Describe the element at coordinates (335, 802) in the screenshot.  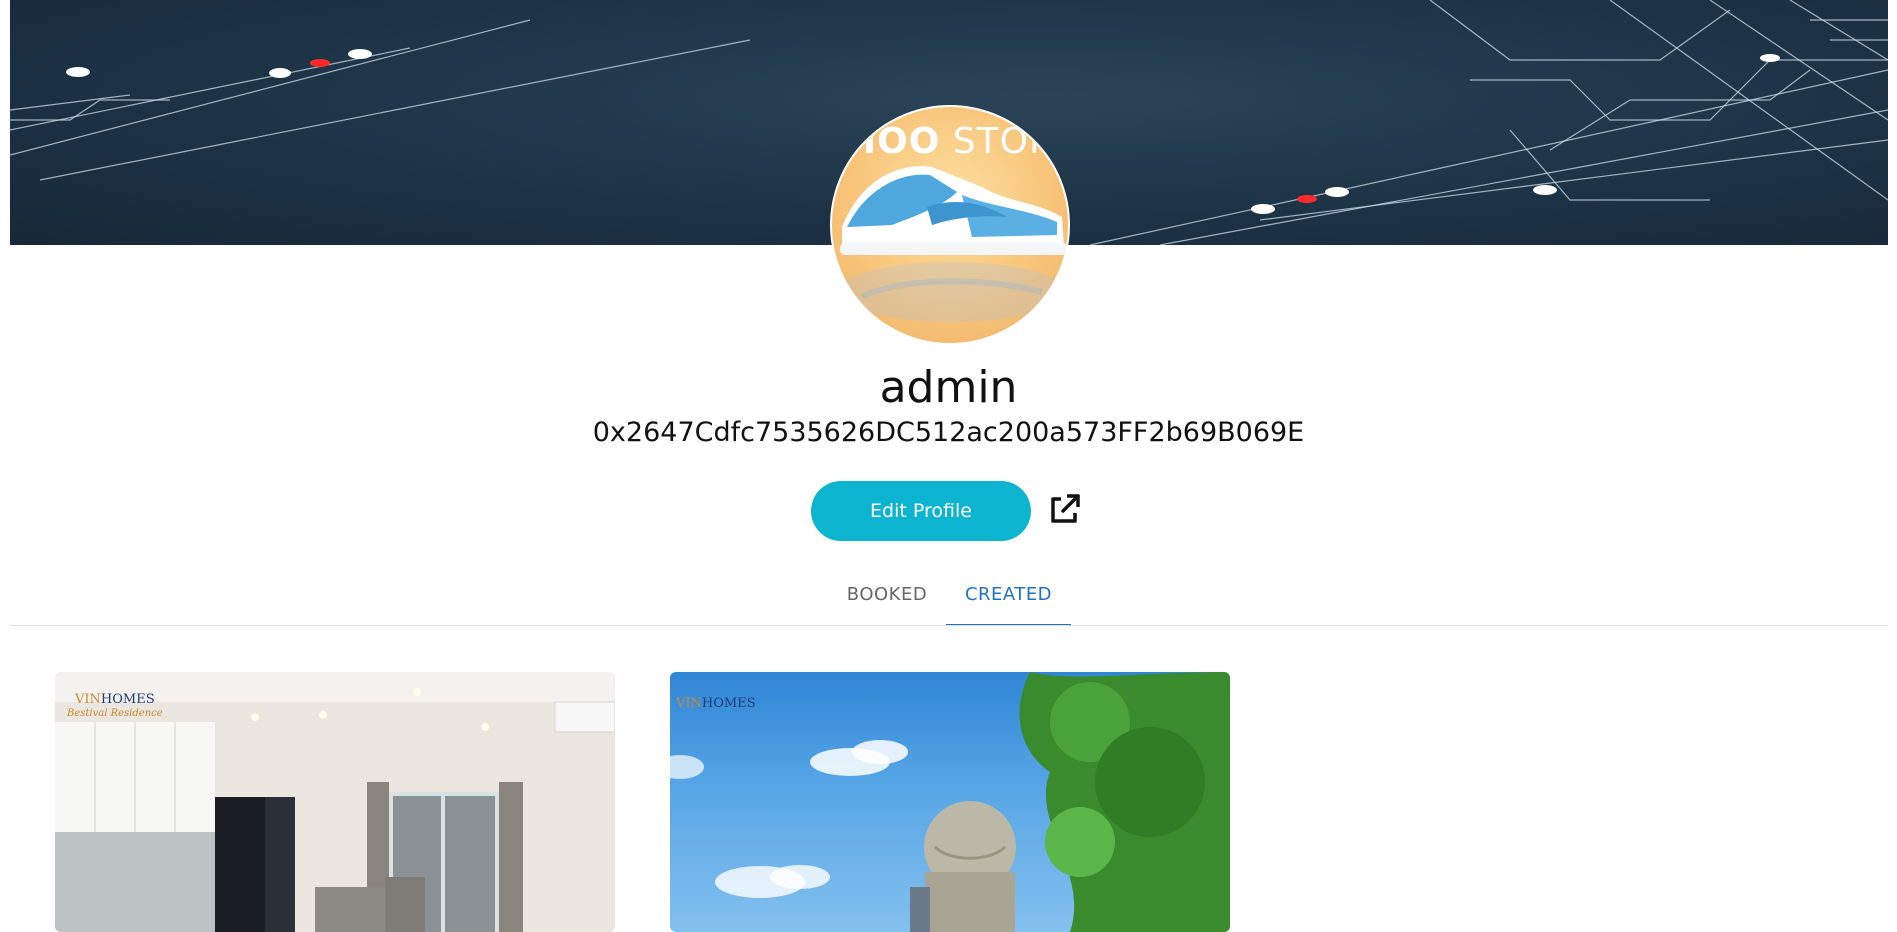
I see `property-card: VINHOMES Bestival Residence` at that location.